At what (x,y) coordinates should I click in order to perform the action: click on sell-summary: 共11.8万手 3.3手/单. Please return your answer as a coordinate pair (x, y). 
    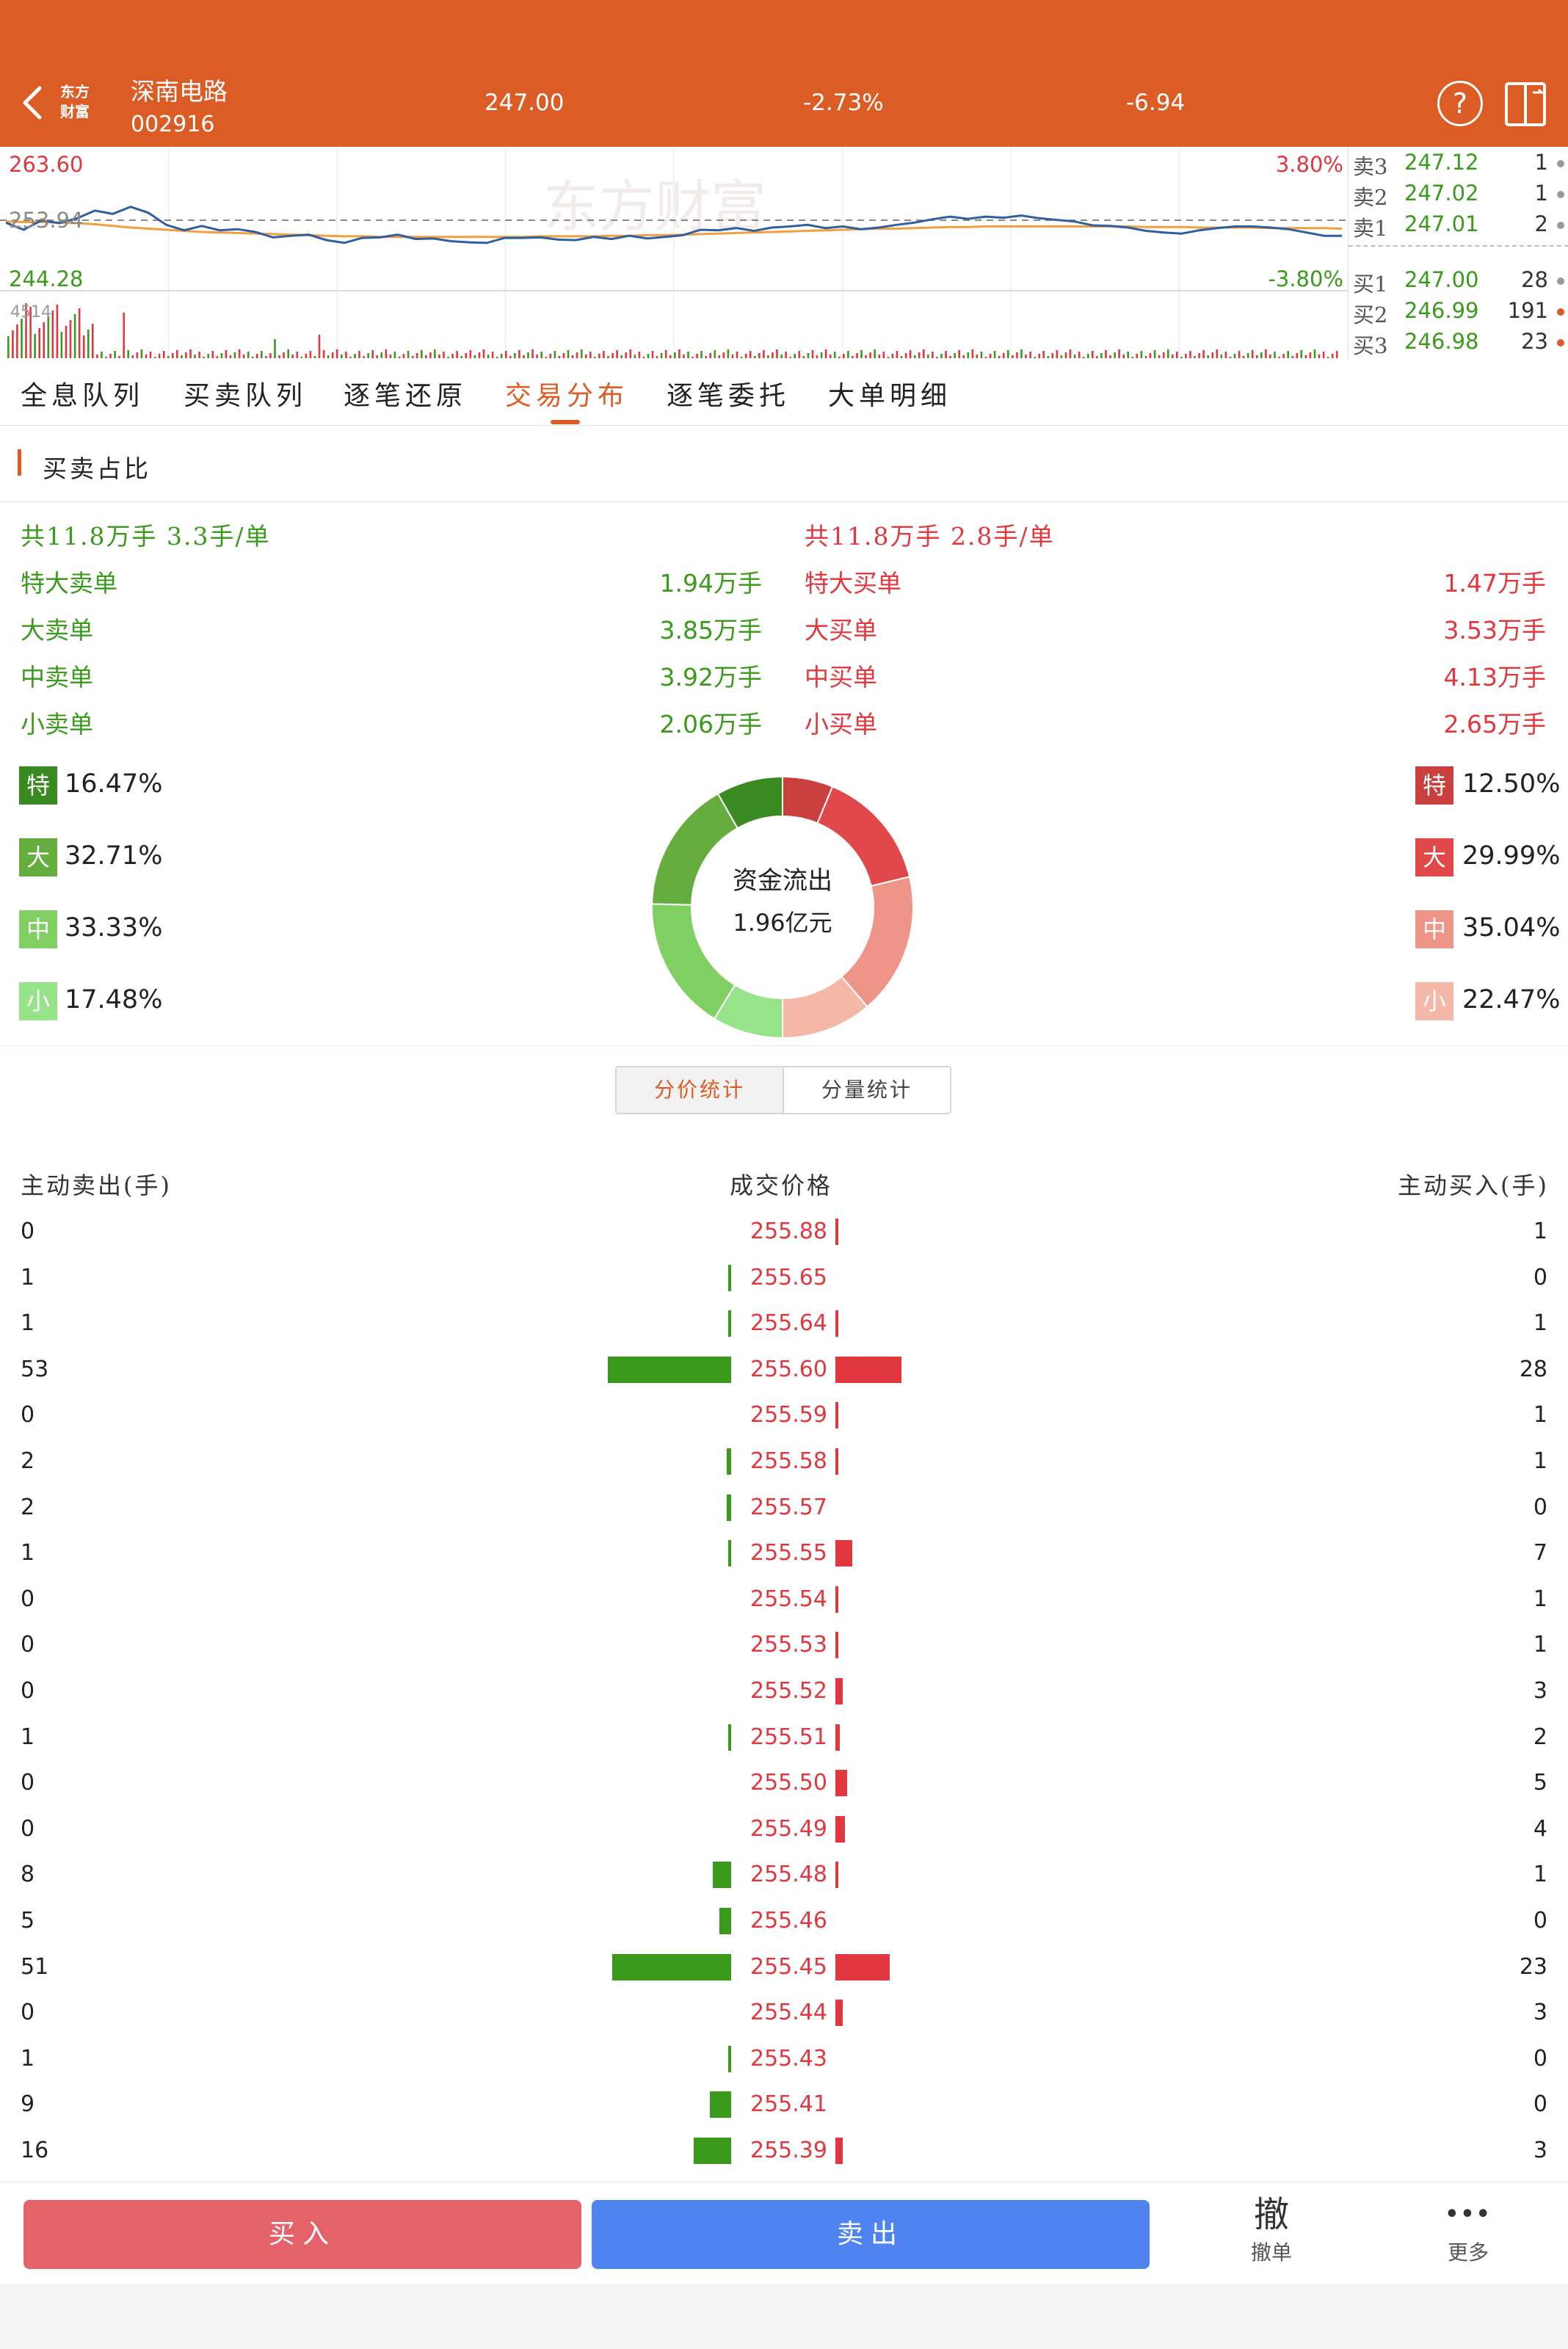
    Looking at the image, I should click on (146, 536).